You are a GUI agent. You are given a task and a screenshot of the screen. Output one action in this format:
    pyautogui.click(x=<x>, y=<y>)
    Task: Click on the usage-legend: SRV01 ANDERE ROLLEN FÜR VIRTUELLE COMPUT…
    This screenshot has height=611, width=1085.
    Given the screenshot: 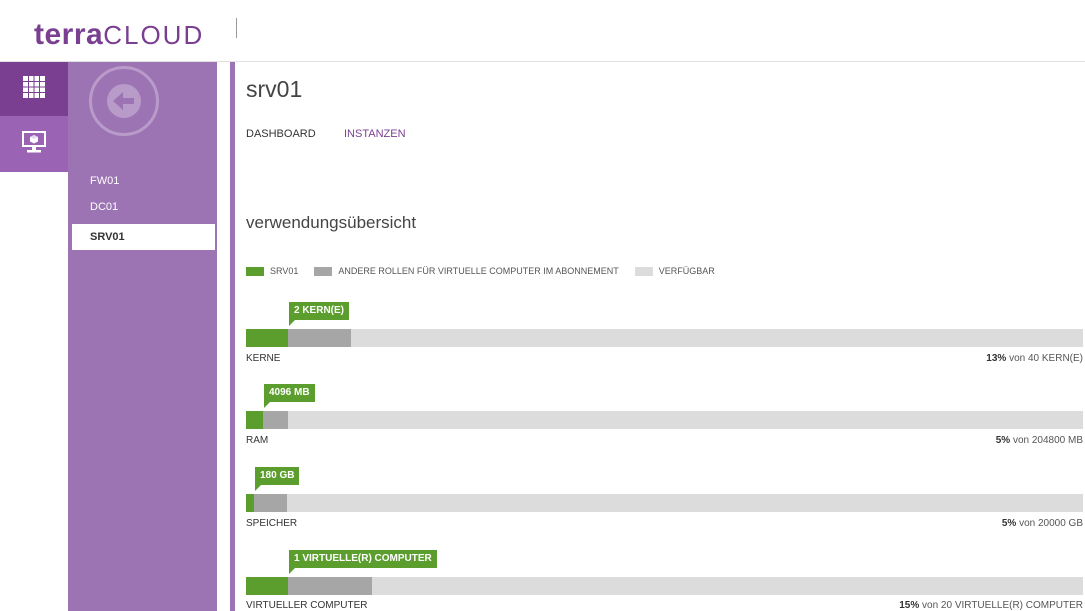 What is the action you would take?
    pyautogui.click(x=488, y=271)
    